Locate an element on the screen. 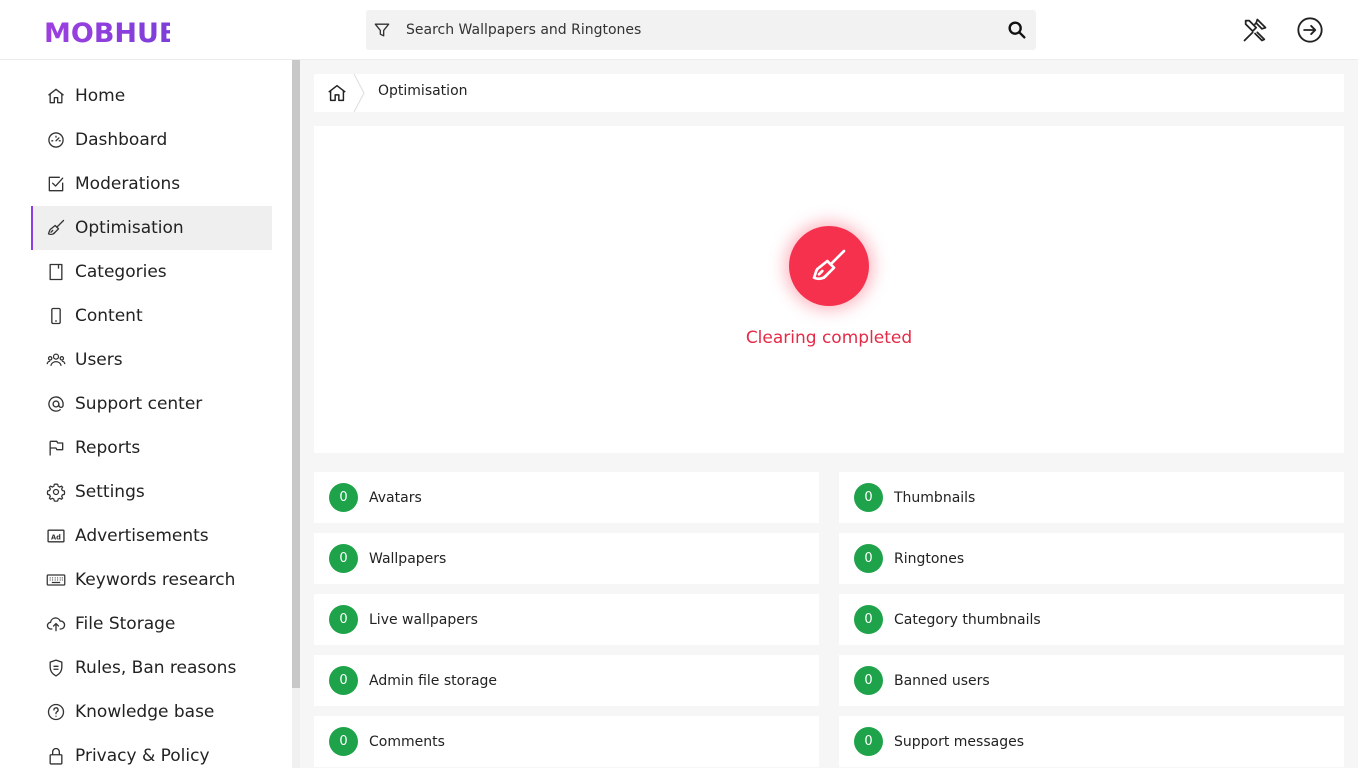  sign-in-icon is located at coordinates (1310, 30).